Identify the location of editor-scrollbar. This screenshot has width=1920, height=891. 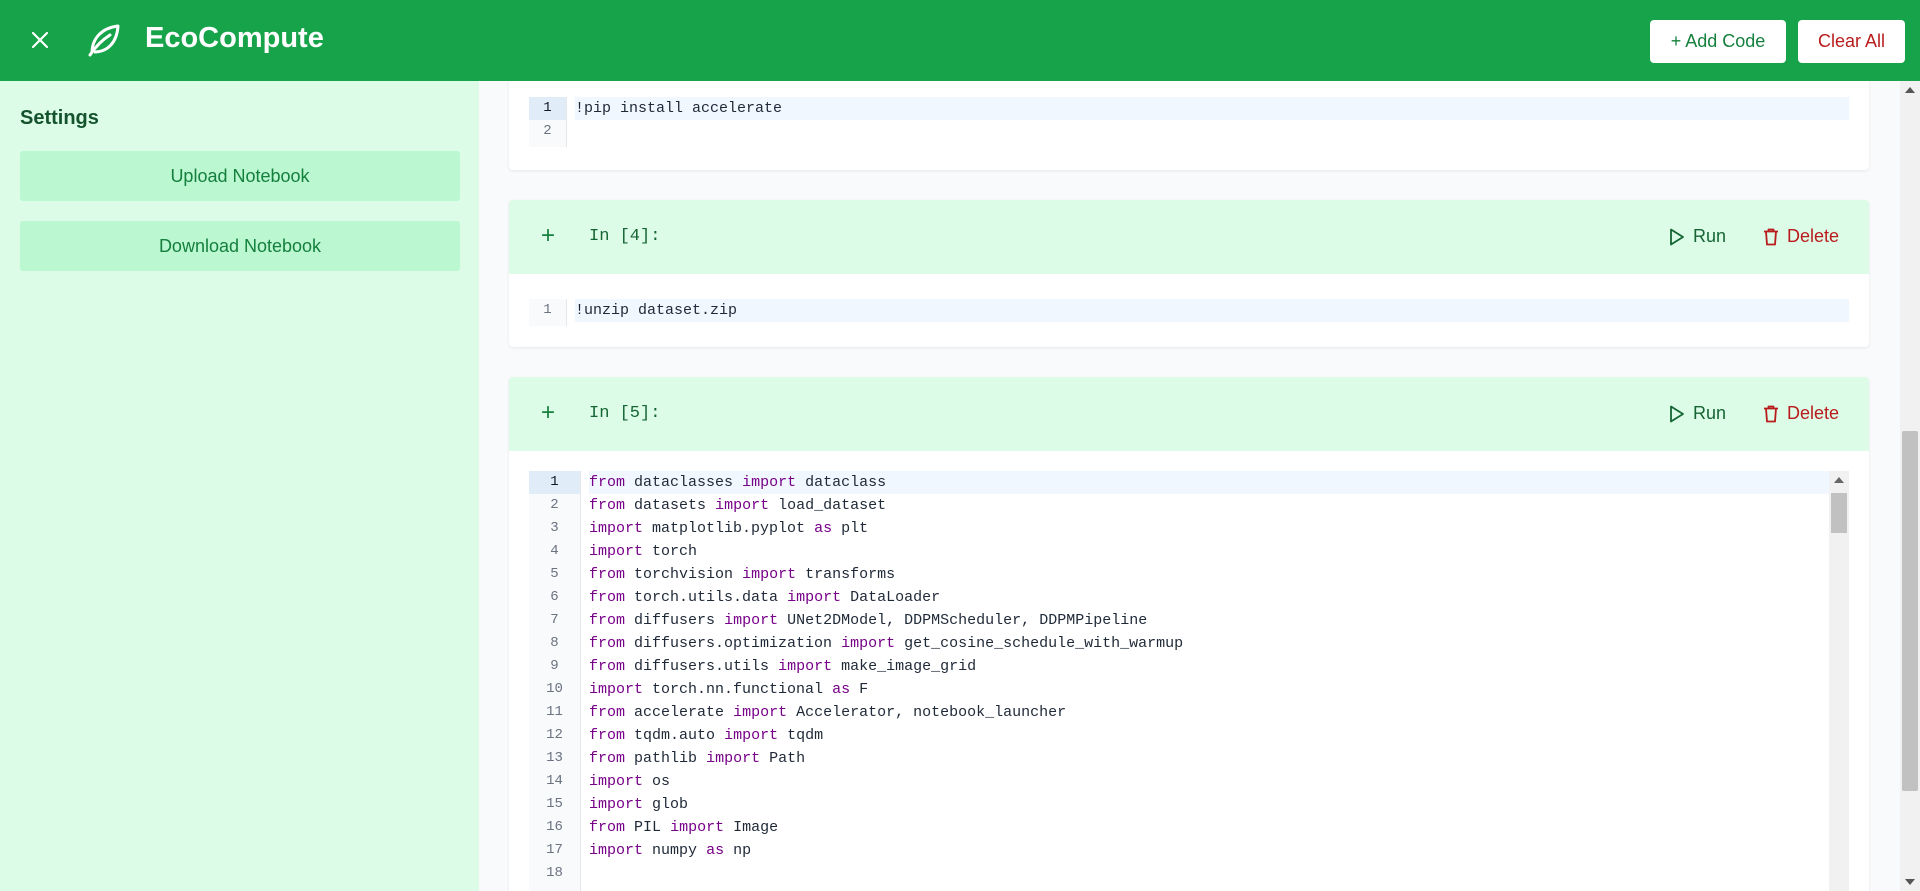
(1839, 681).